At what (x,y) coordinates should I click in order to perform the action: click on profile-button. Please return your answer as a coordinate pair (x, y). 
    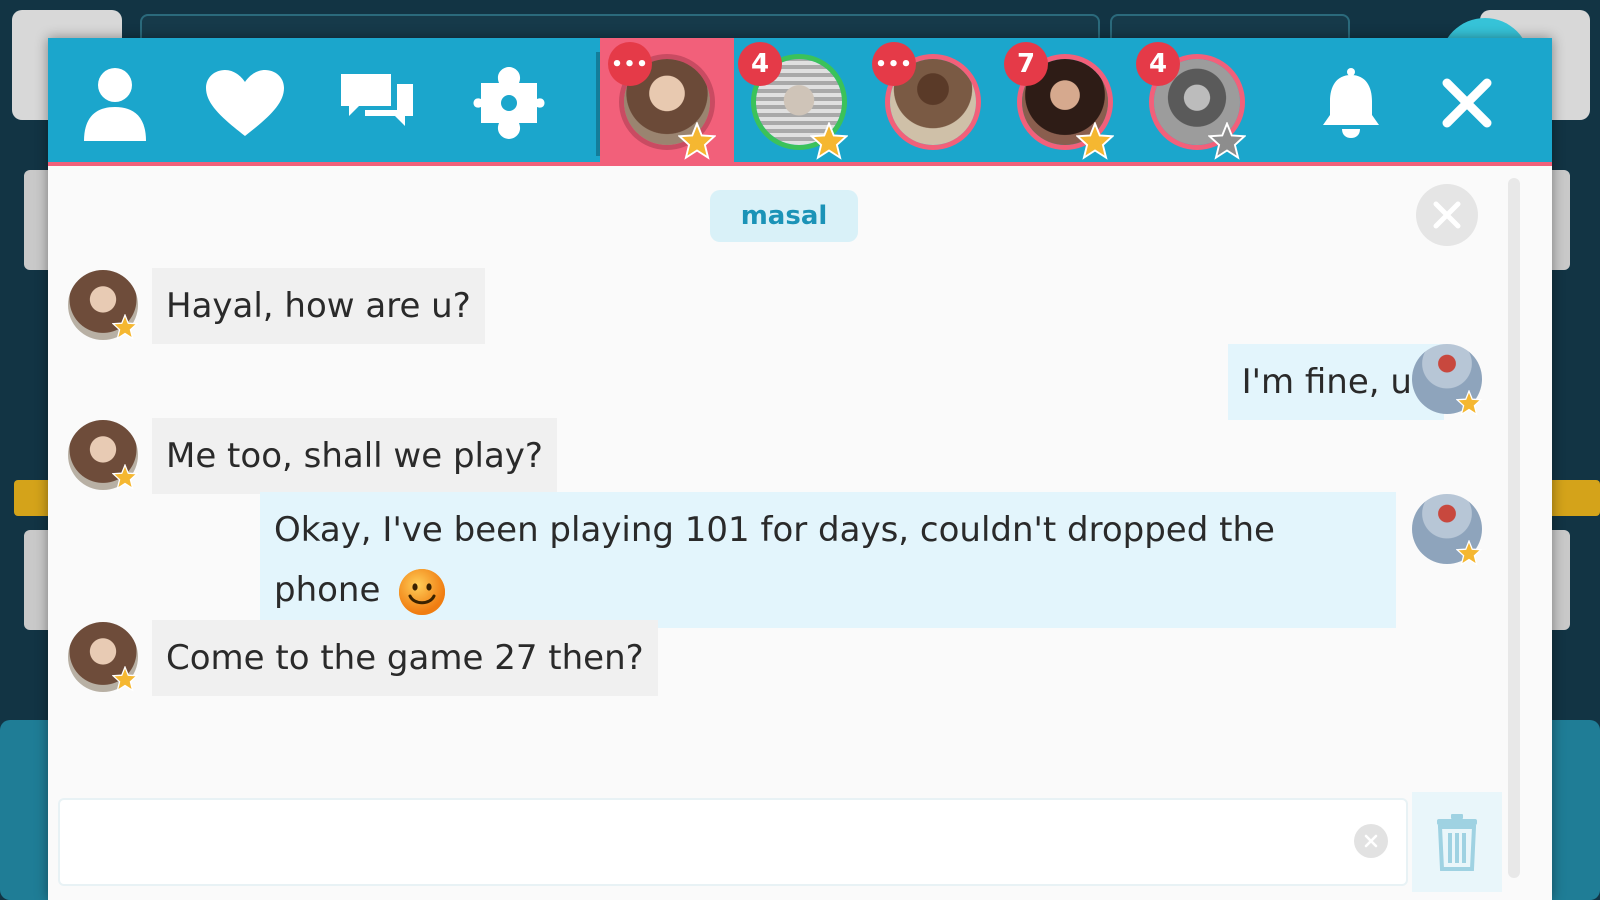
    Looking at the image, I should click on (115, 103).